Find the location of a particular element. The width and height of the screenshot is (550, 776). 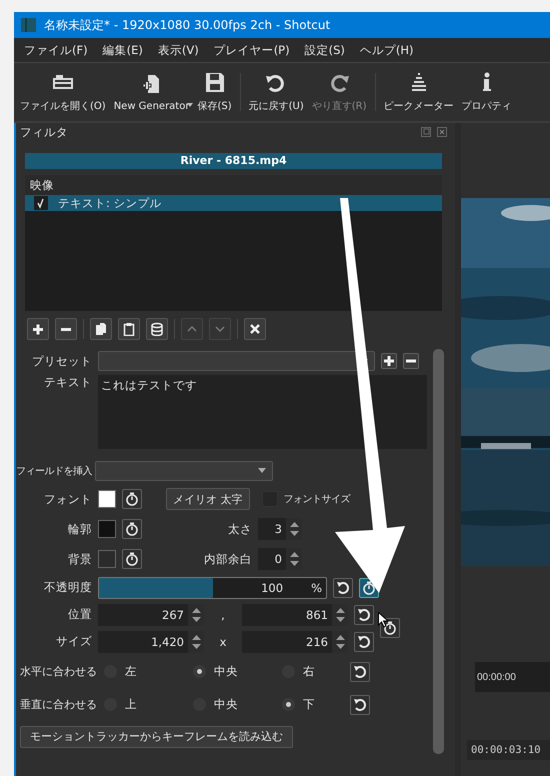

field-label: サイズ is located at coordinates (73, 641).